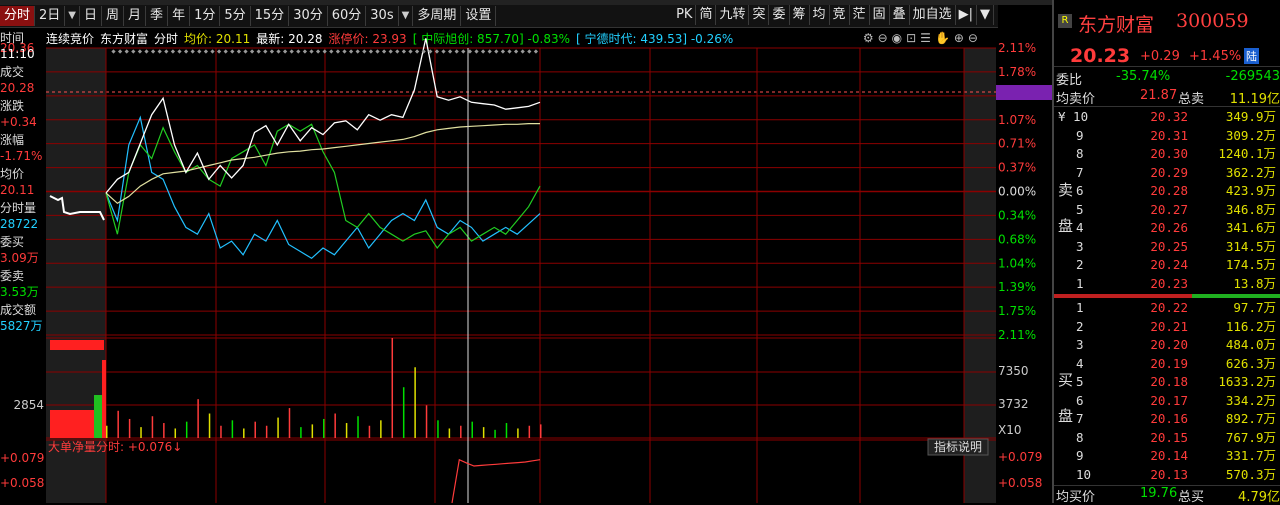  Describe the element at coordinates (1080, 209) in the screenshot. I see `level-number: 5` at that location.